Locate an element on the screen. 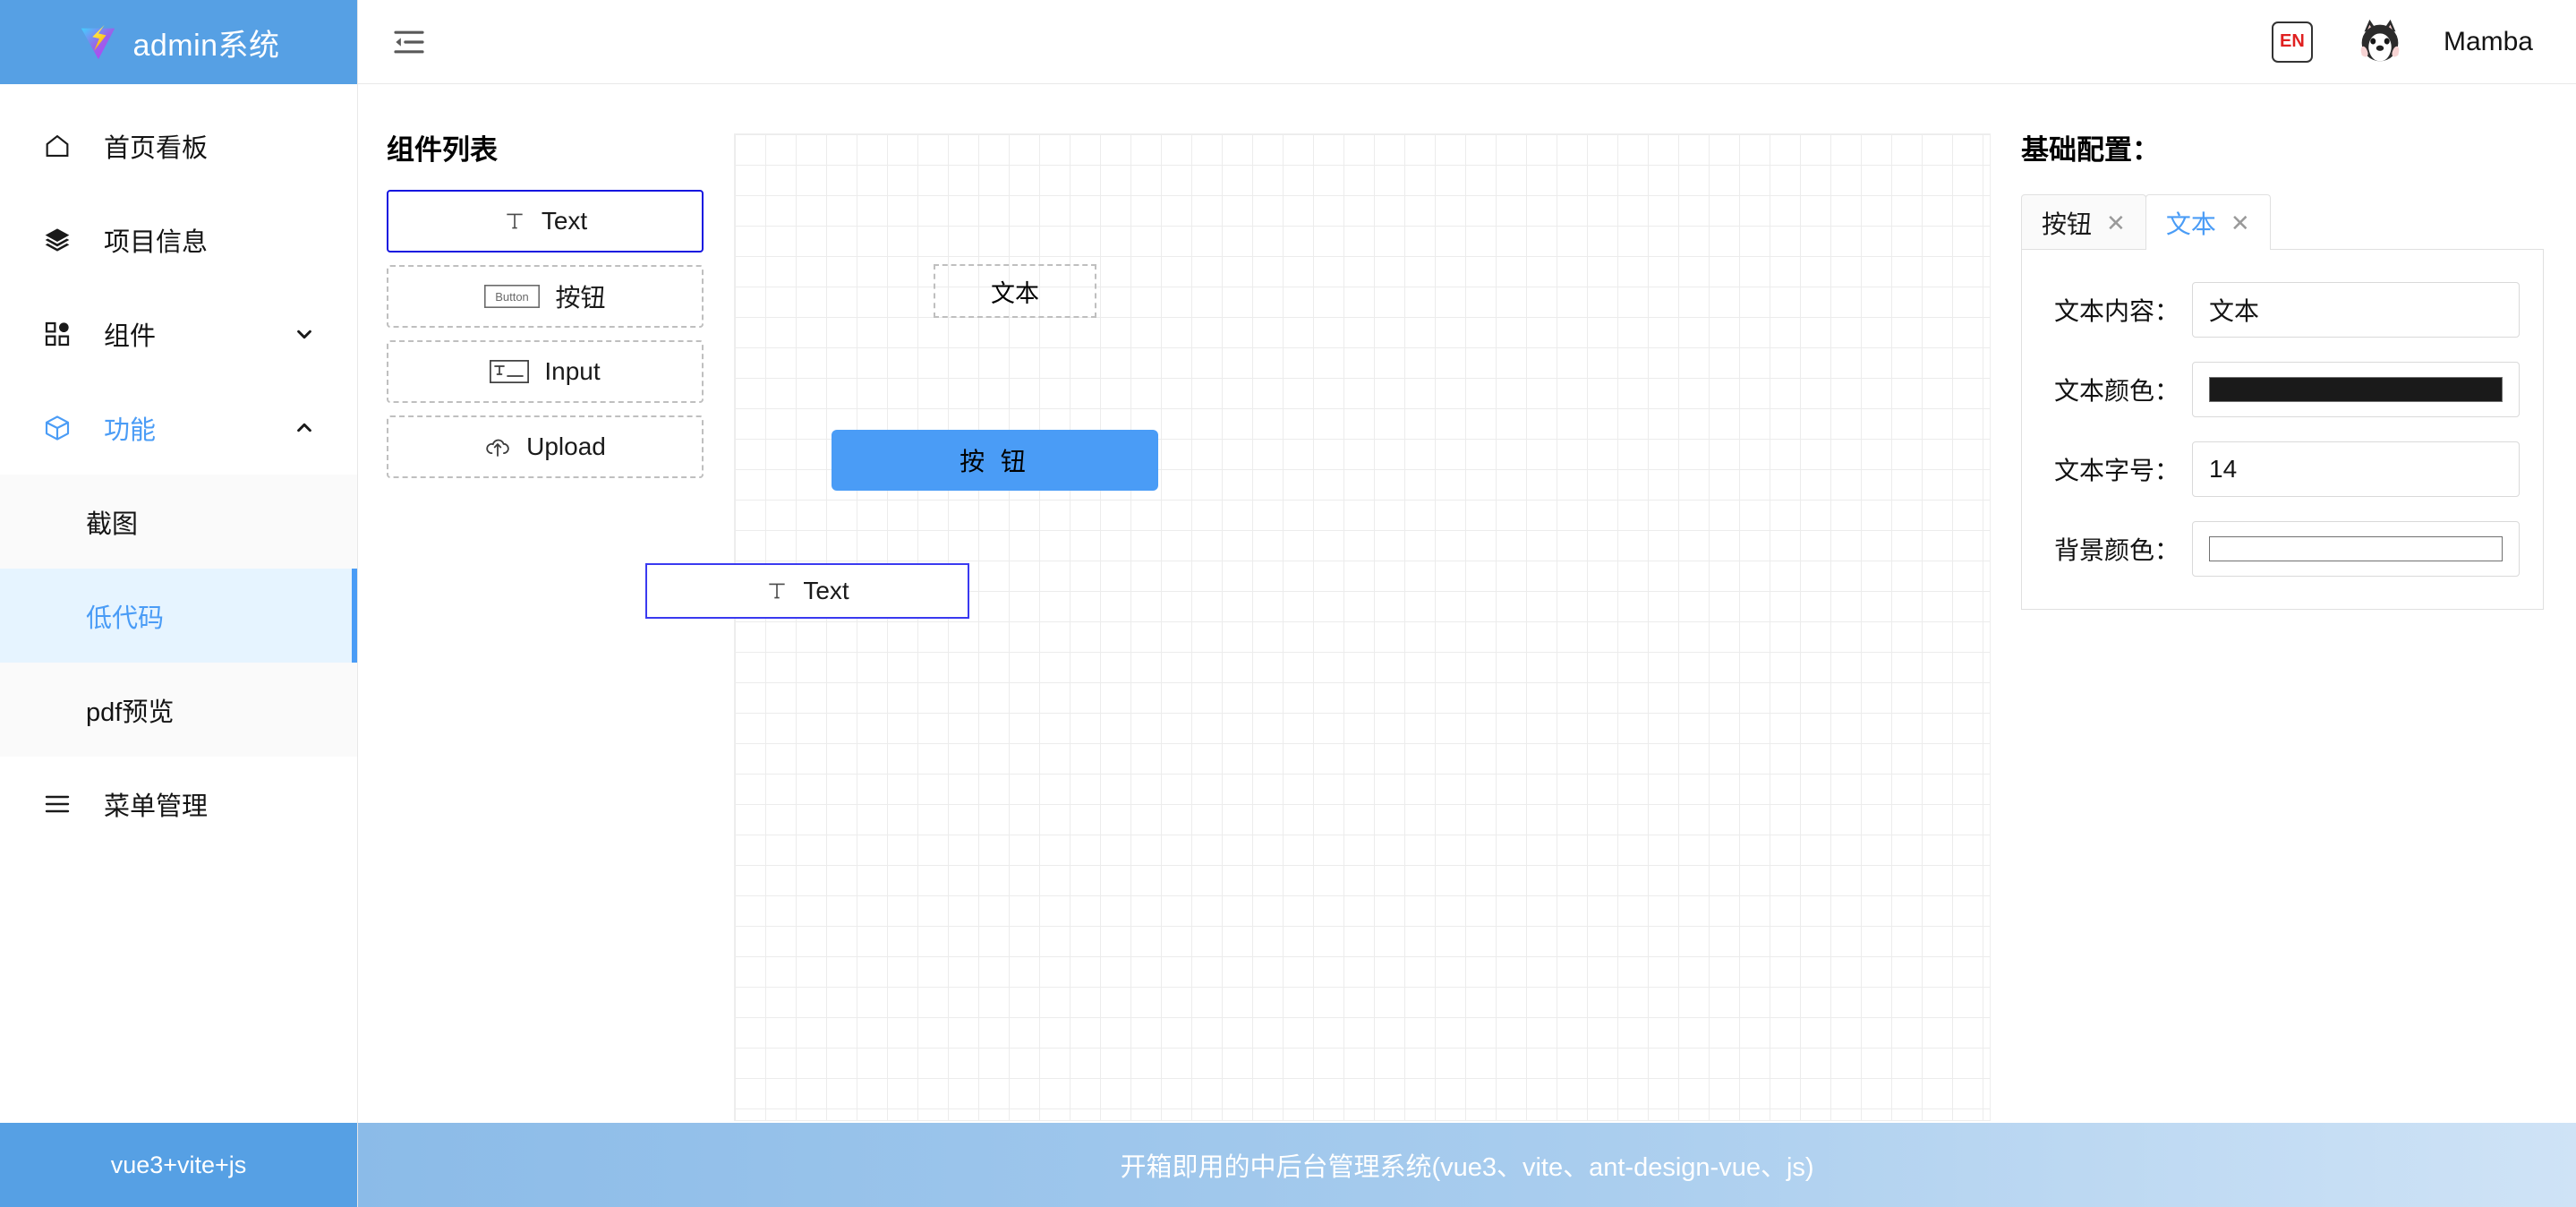  button-box-icon: Button is located at coordinates (512, 296).